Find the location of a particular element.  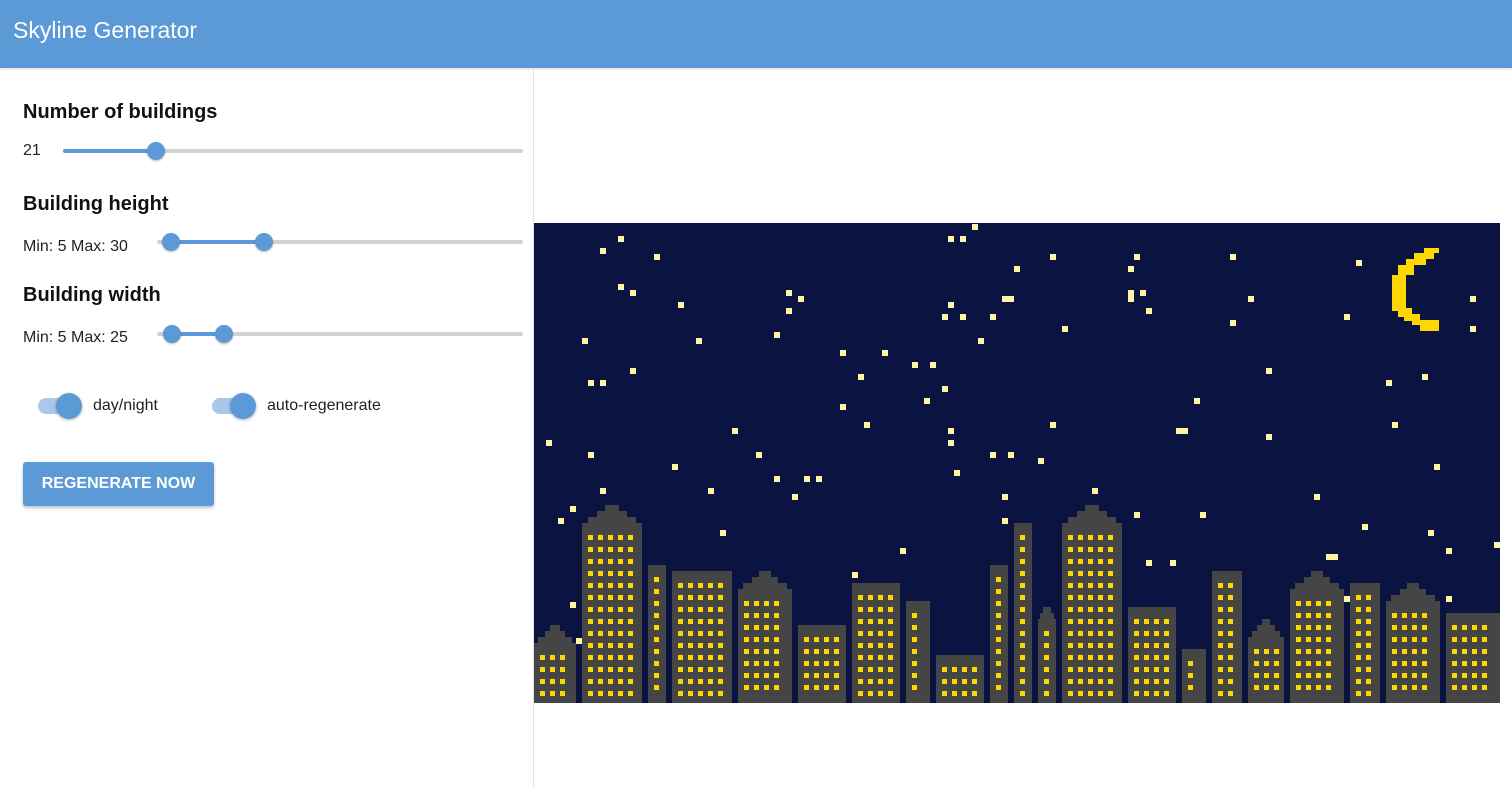

app-bar: Skyline Generator is located at coordinates (756, 34).